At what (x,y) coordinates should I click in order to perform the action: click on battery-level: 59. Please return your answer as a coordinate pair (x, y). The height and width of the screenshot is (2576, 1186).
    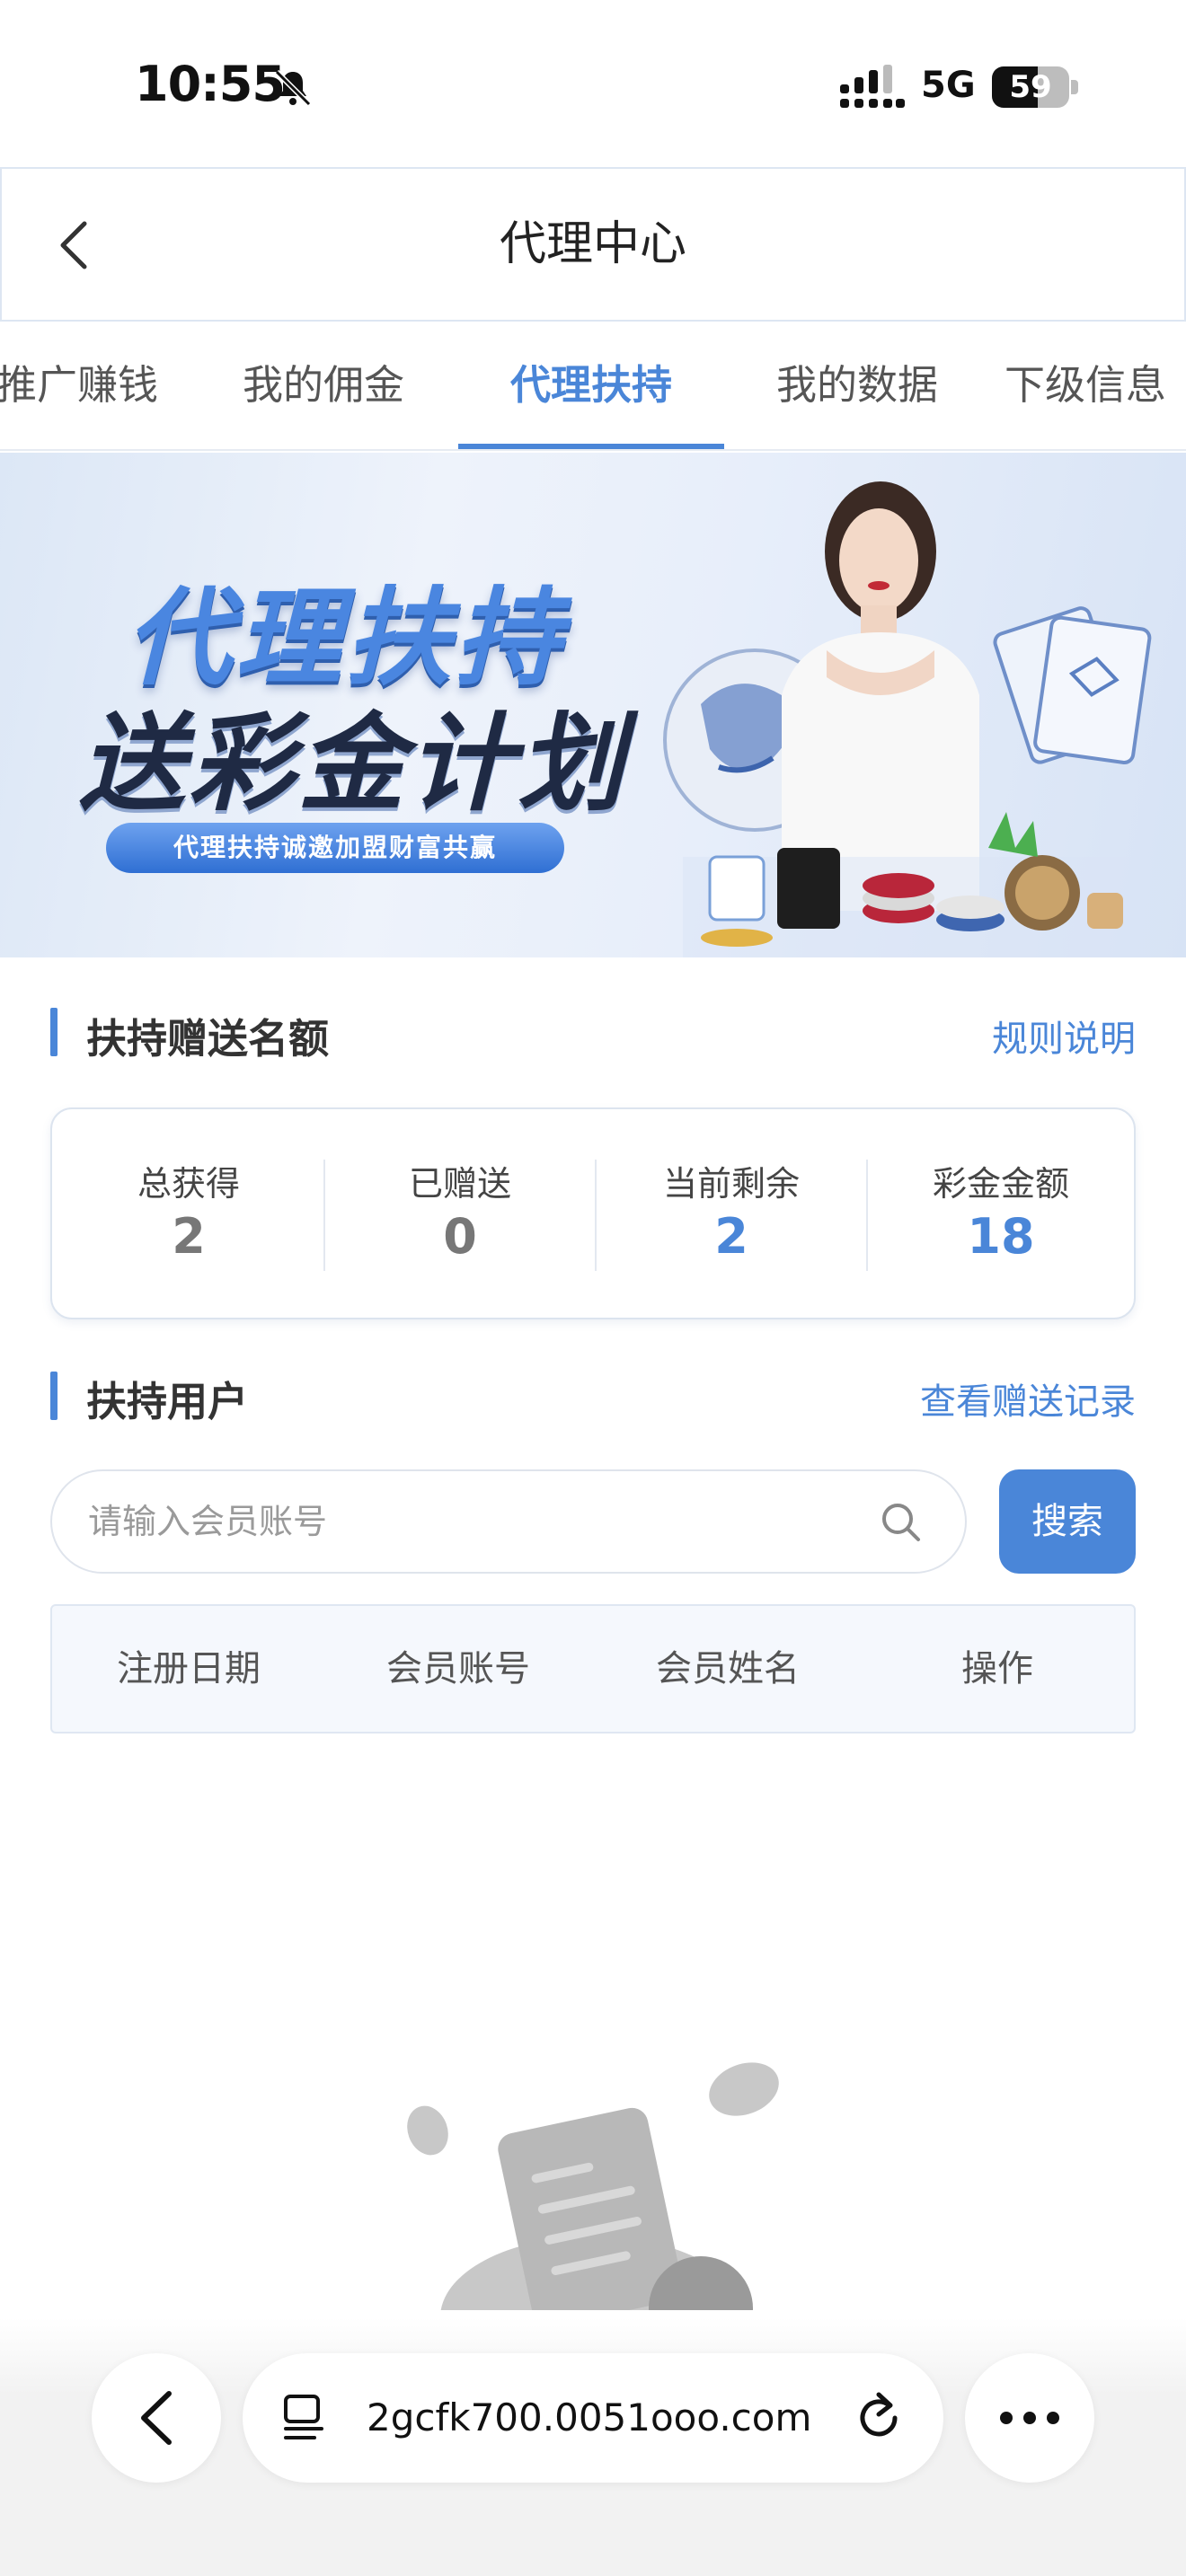
    Looking at the image, I should click on (1030, 87).